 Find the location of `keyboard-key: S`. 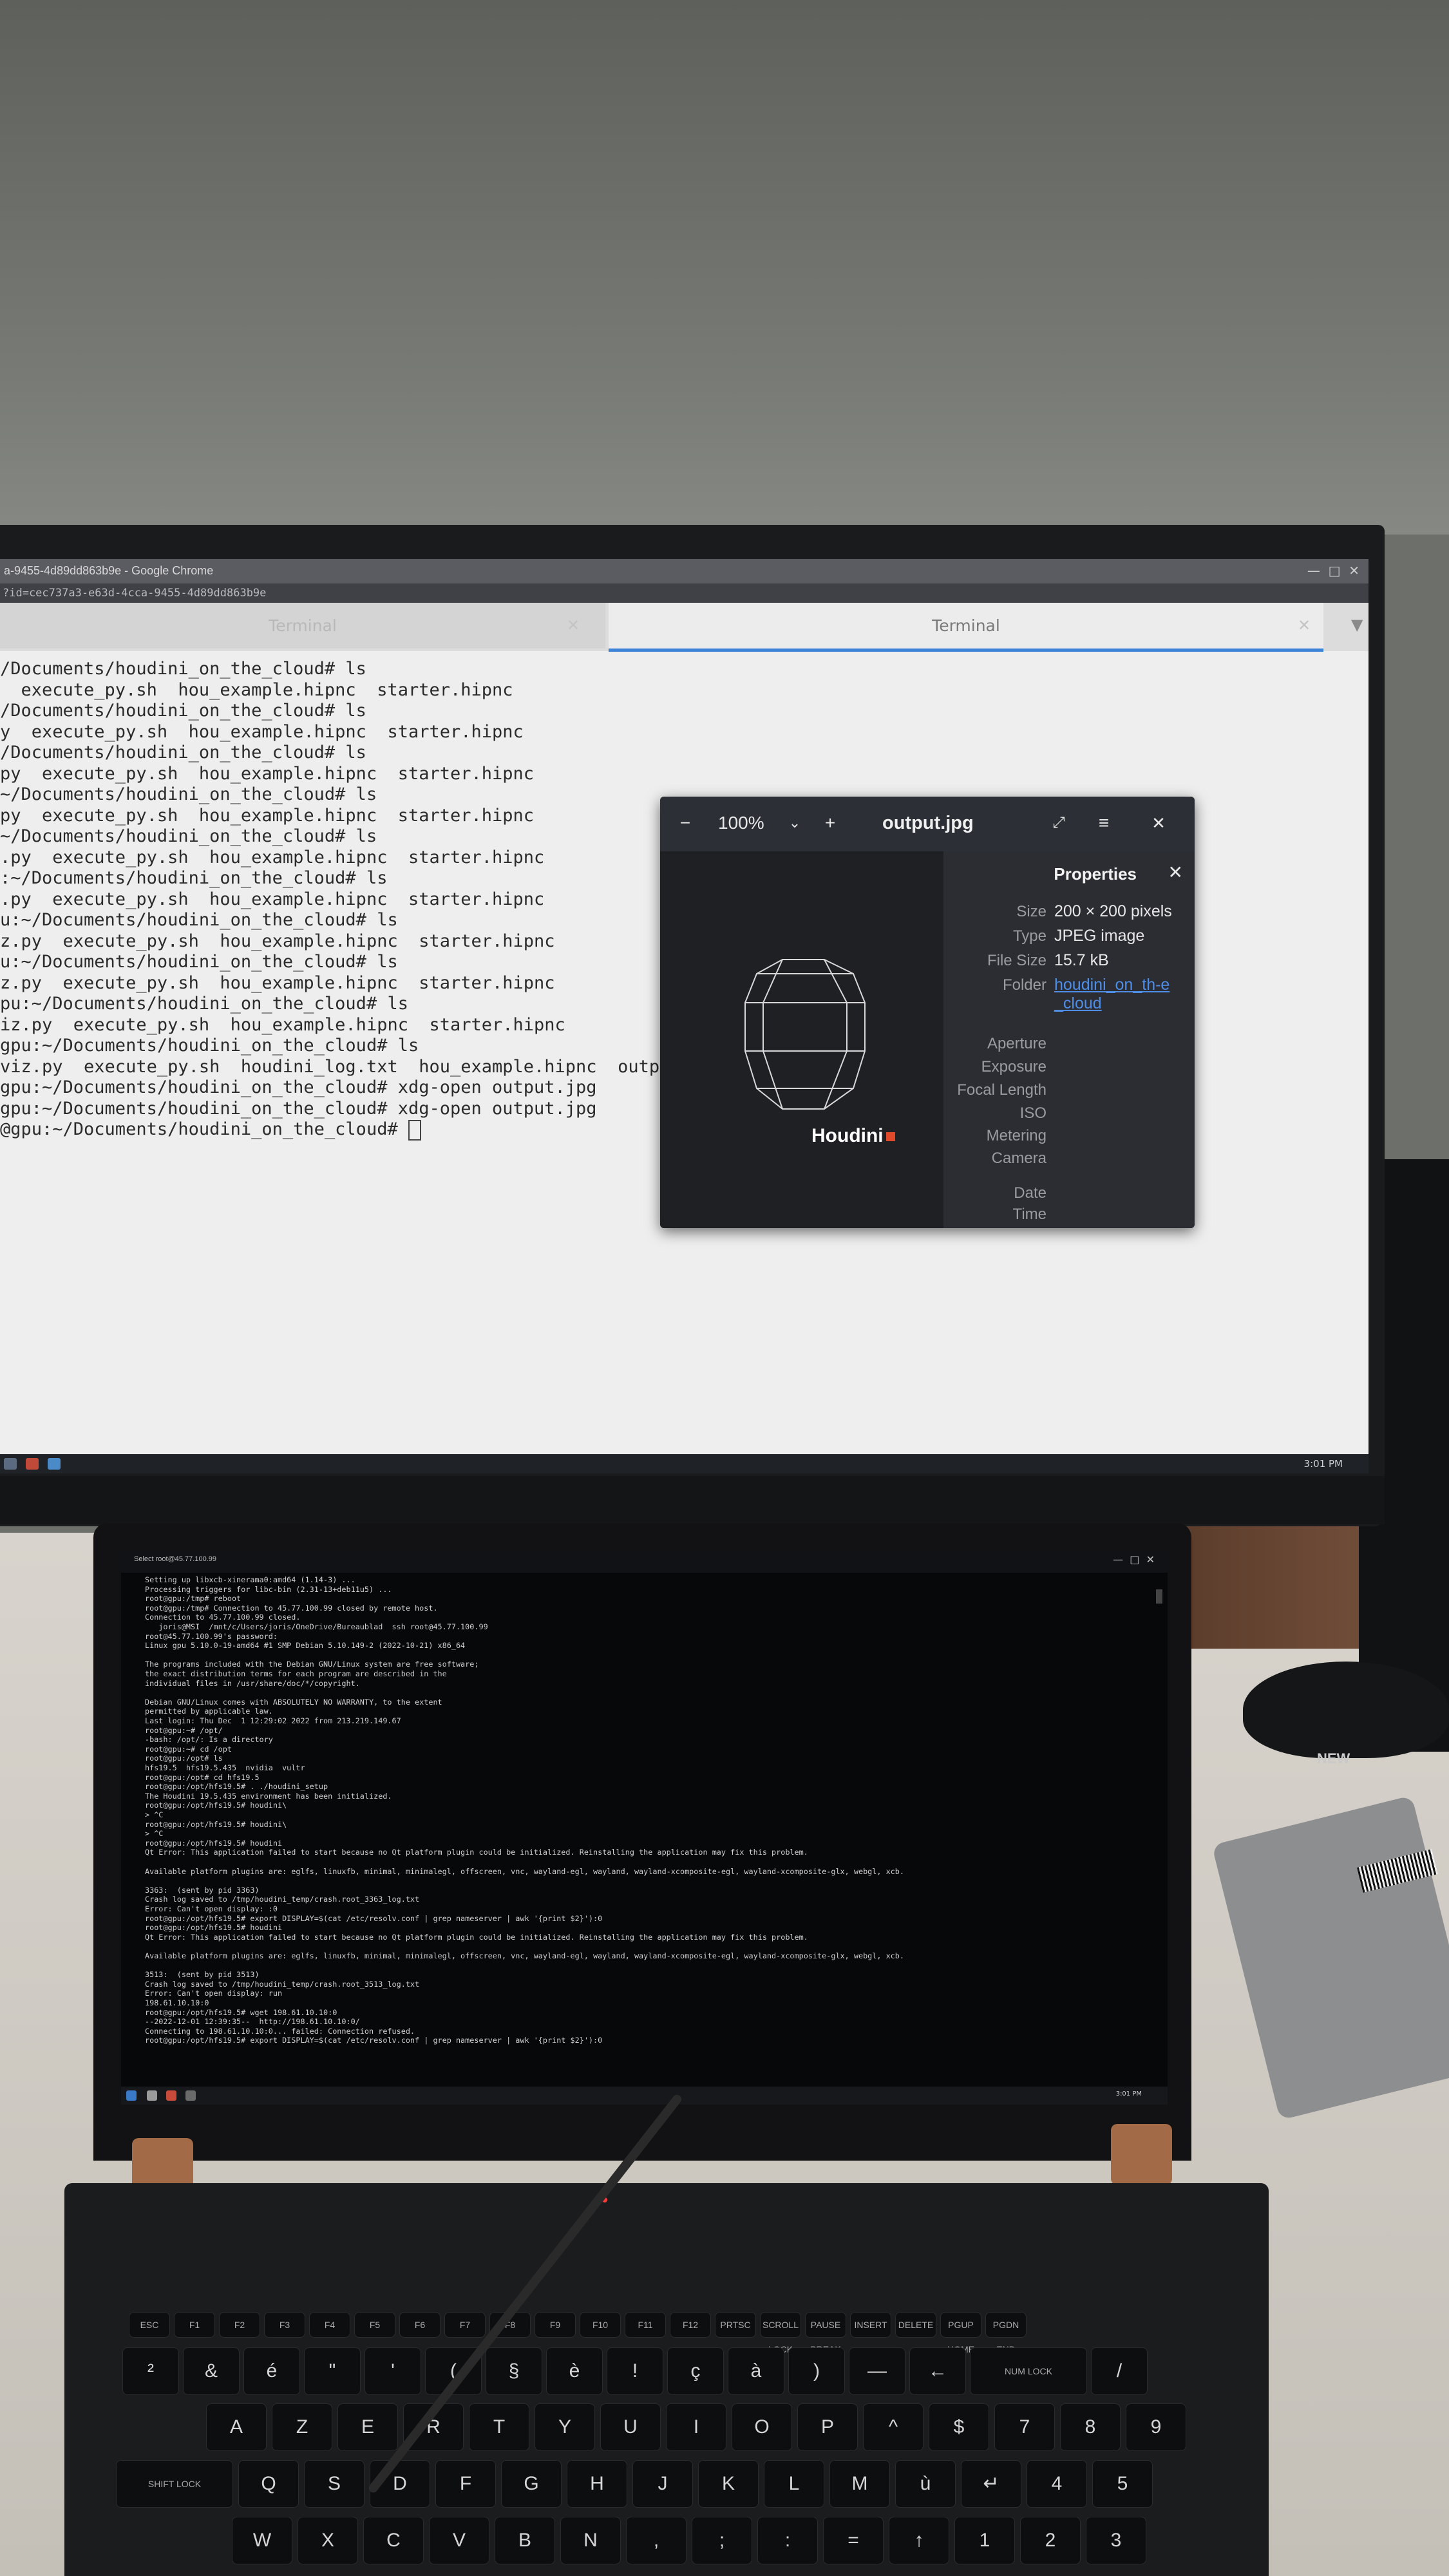

keyboard-key: S is located at coordinates (334, 2484).